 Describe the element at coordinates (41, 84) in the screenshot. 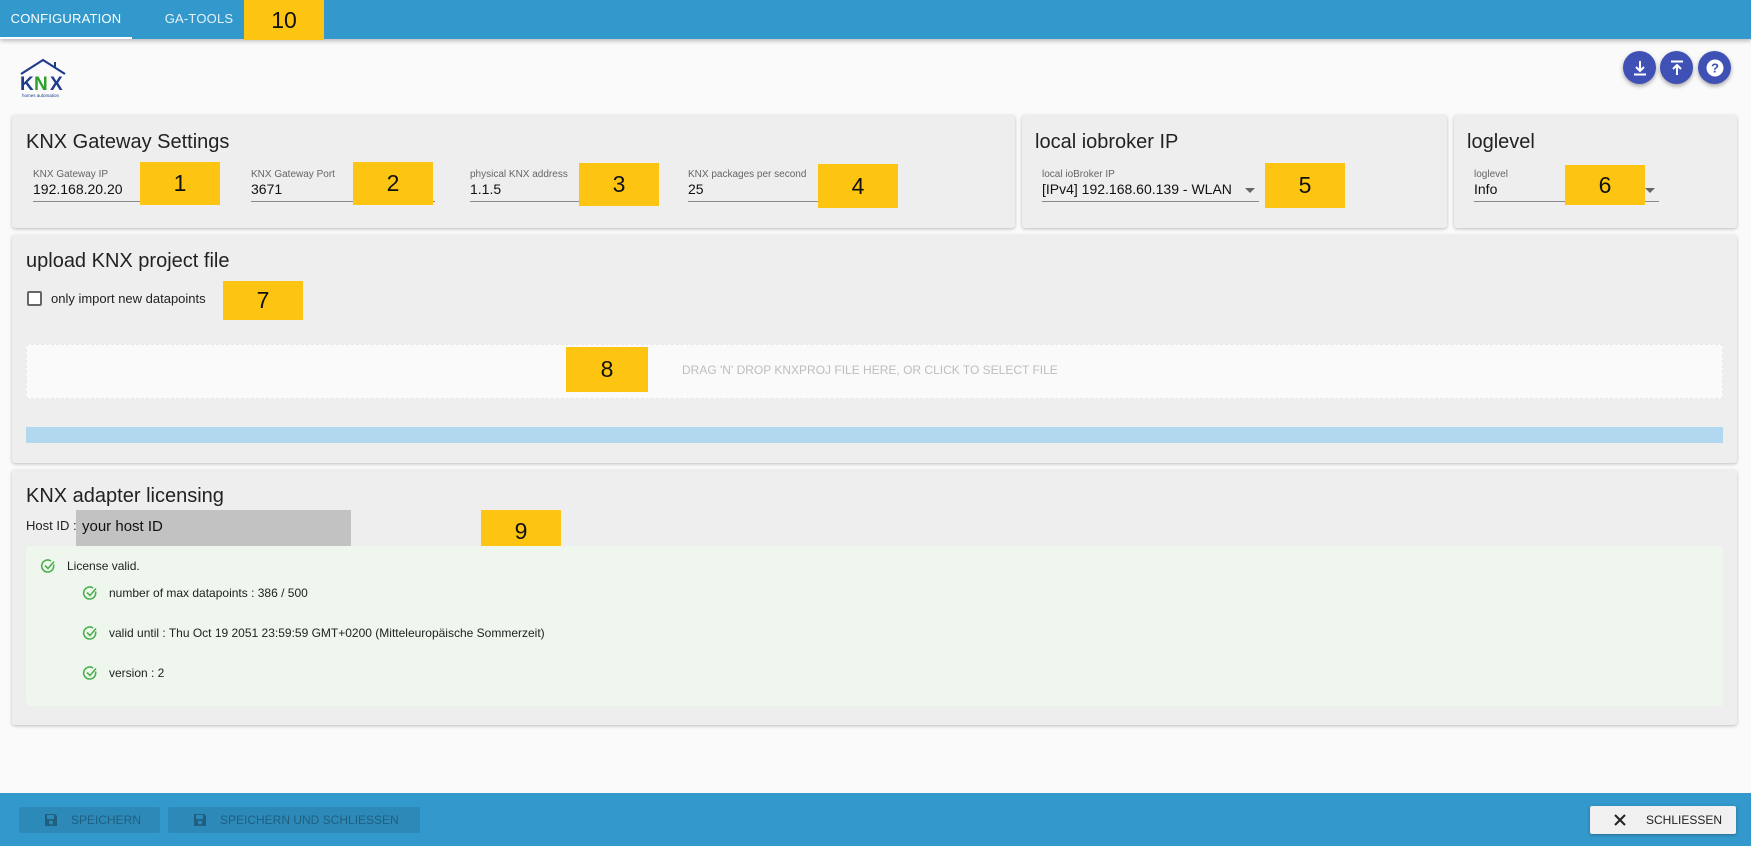

I see `svg-text: N` at that location.